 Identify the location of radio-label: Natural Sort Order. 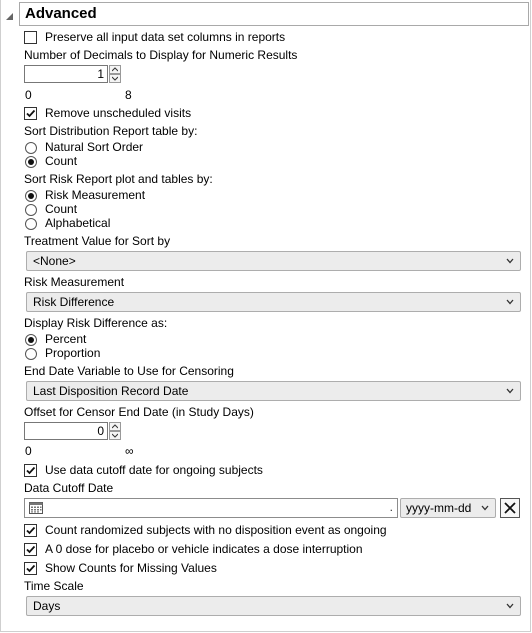
(94, 147).